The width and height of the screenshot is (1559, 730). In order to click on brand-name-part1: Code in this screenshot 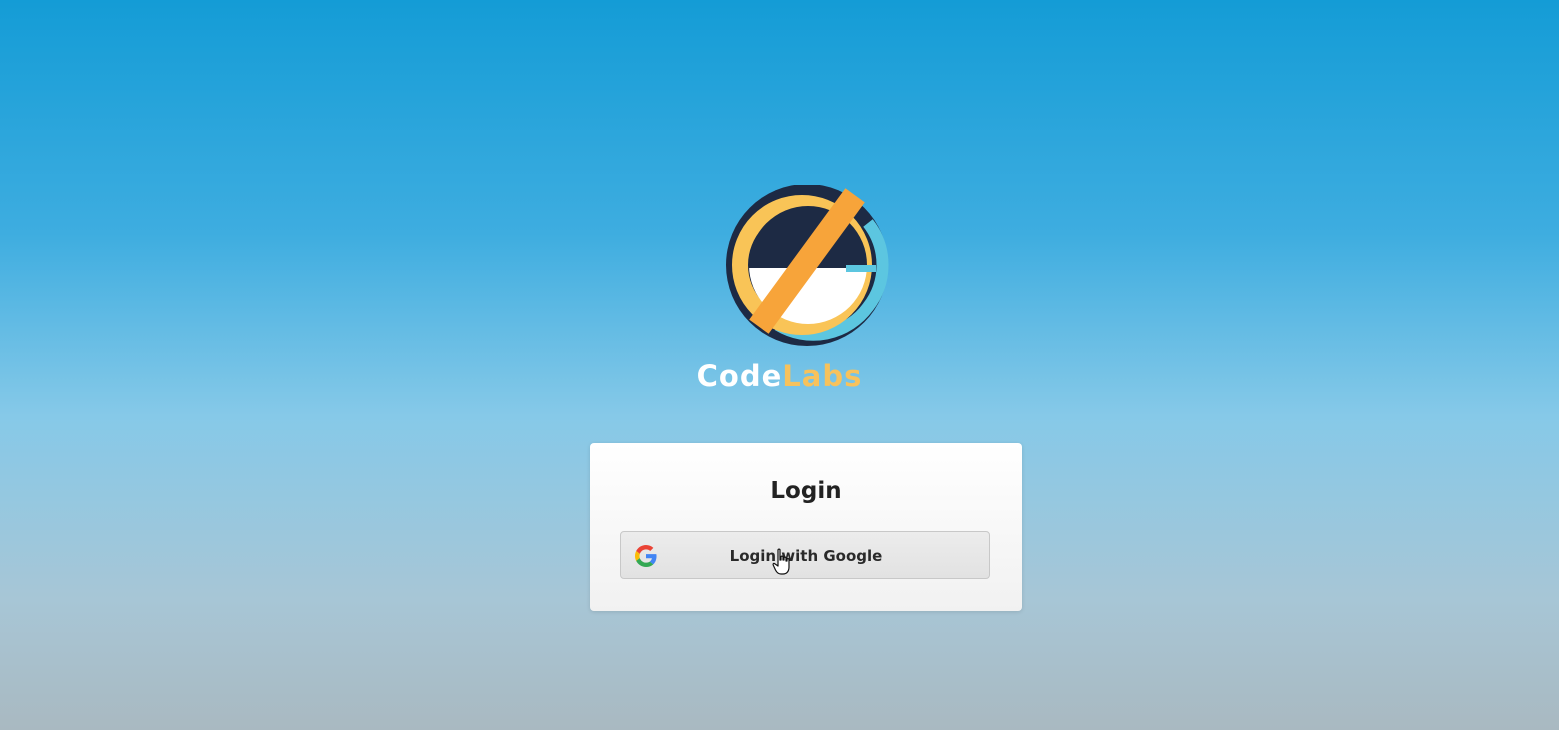, I will do `click(739, 376)`.